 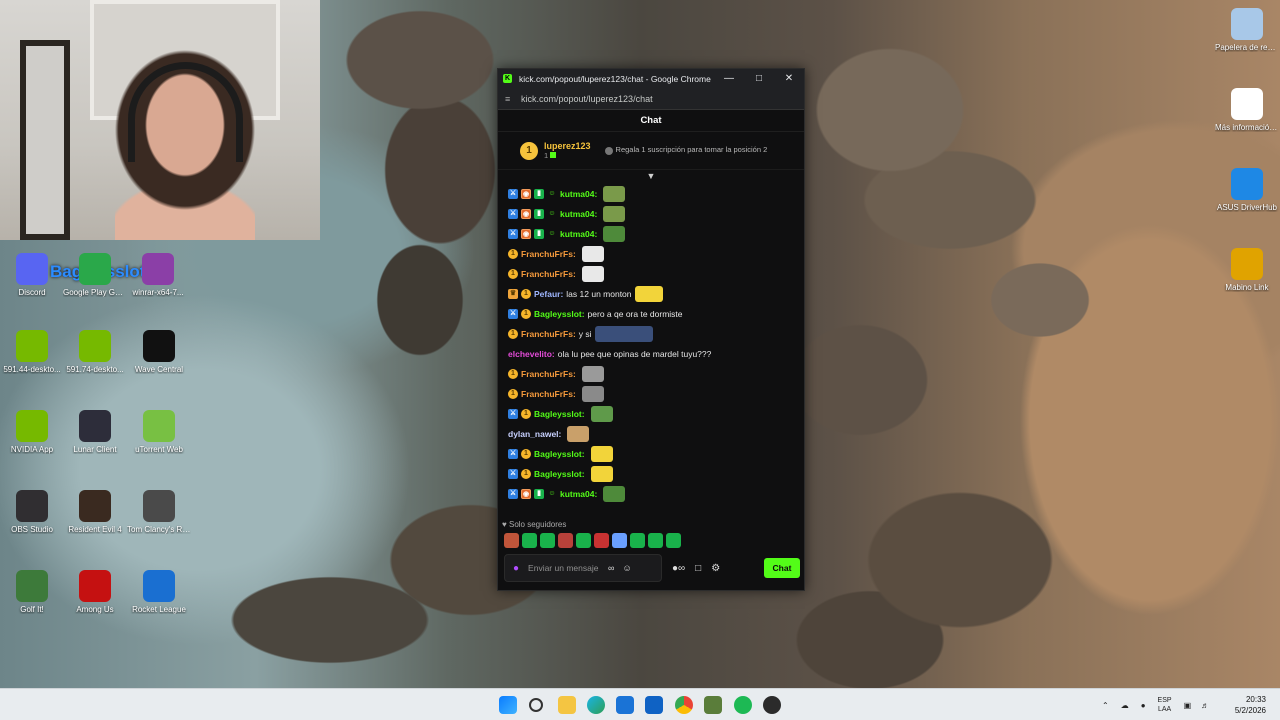 What do you see at coordinates (1143, 705) in the screenshot?
I see `microphone-tray-icon: ●` at bounding box center [1143, 705].